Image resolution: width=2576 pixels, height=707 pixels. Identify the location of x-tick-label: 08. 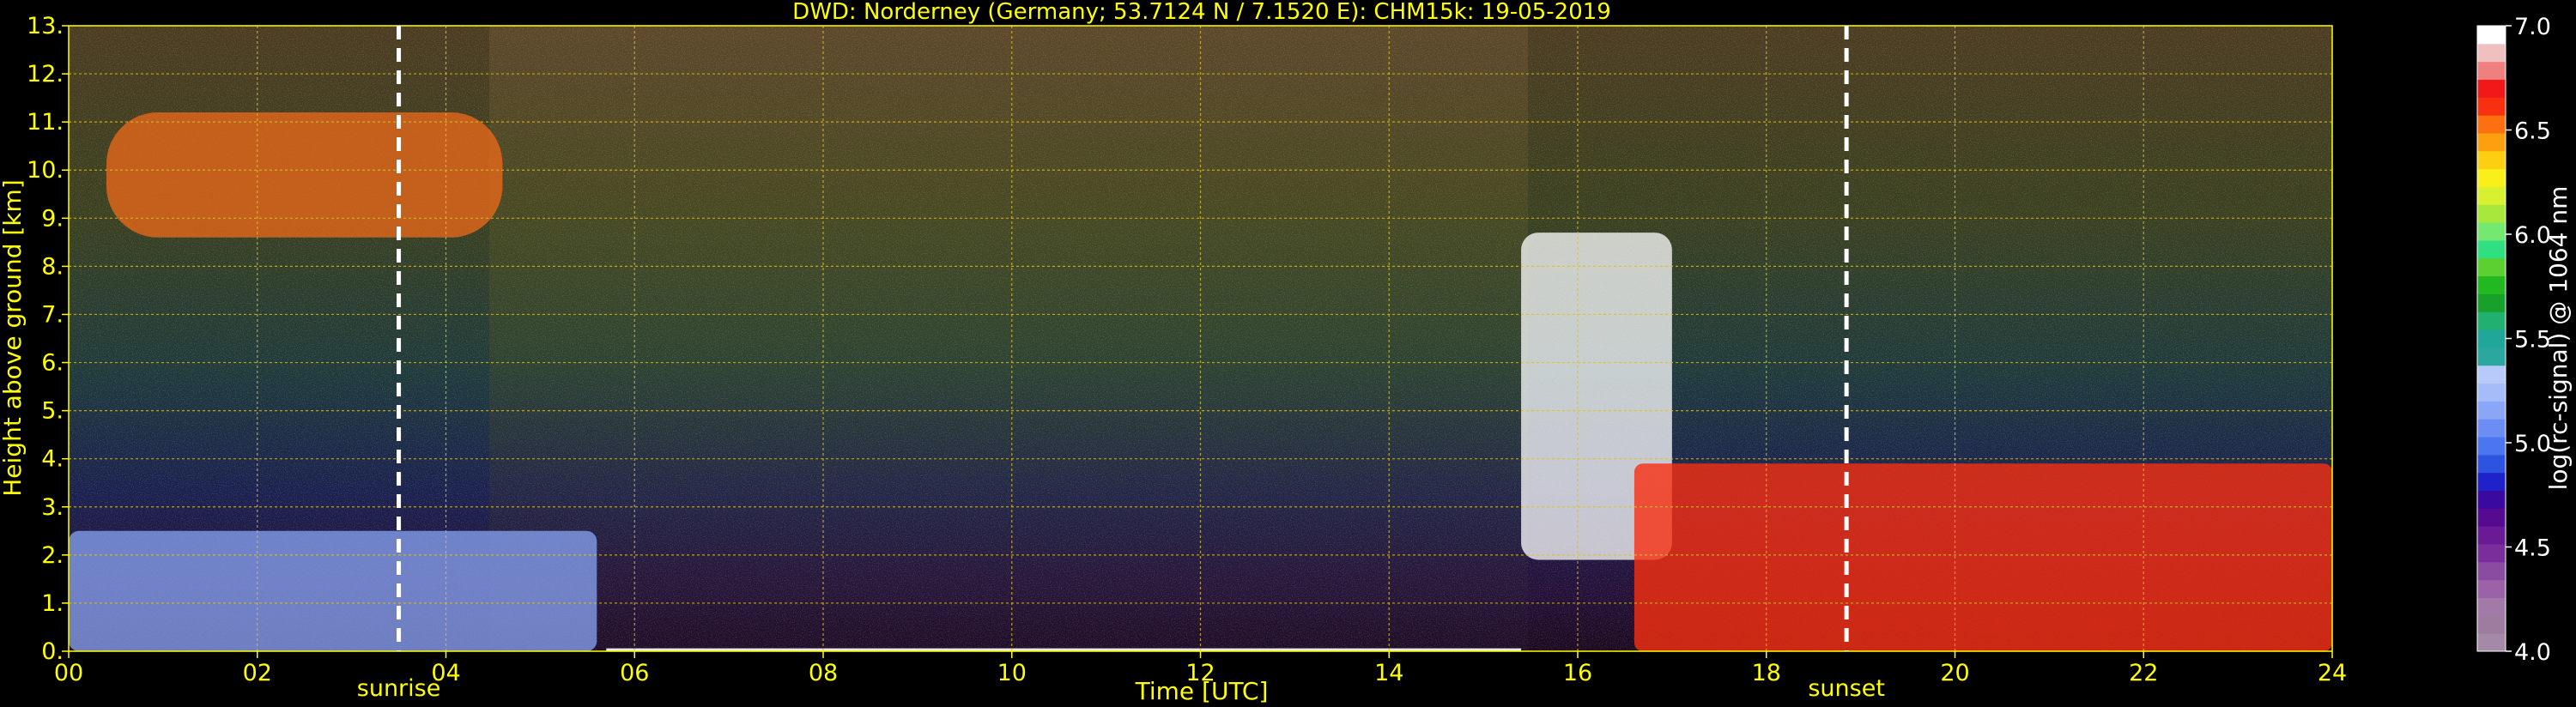
(823, 673).